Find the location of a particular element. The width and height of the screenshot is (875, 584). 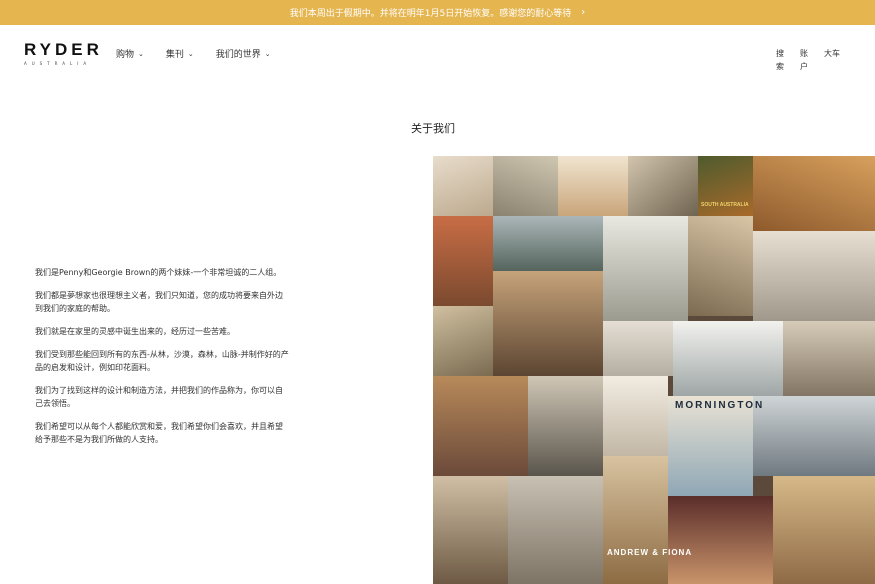

about-paragraph: 我们为了找到这样的设计和制造方法，并把我们的作品称为，你可以自己去领悟。 is located at coordinates (159, 397).